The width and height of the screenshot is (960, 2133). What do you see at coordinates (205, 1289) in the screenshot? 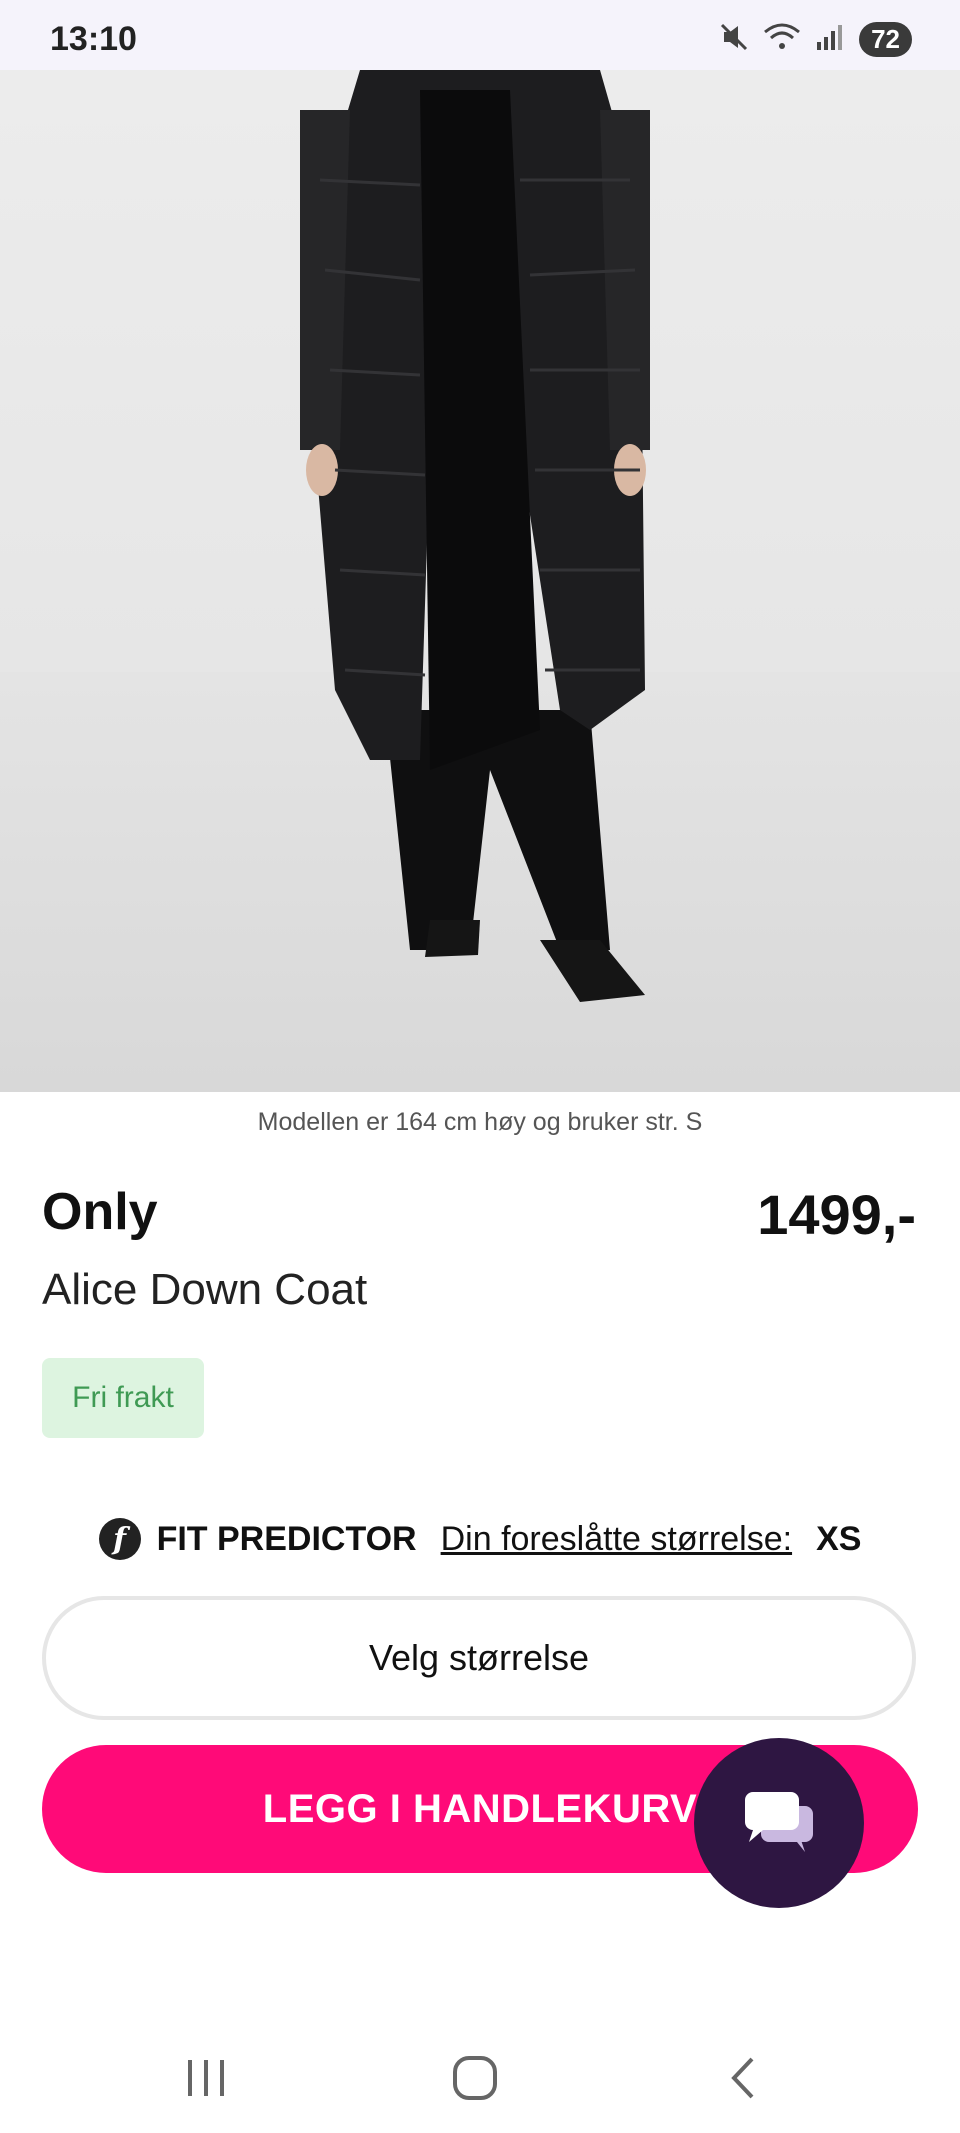
I see `product-name: Alice Down Coat` at bounding box center [205, 1289].